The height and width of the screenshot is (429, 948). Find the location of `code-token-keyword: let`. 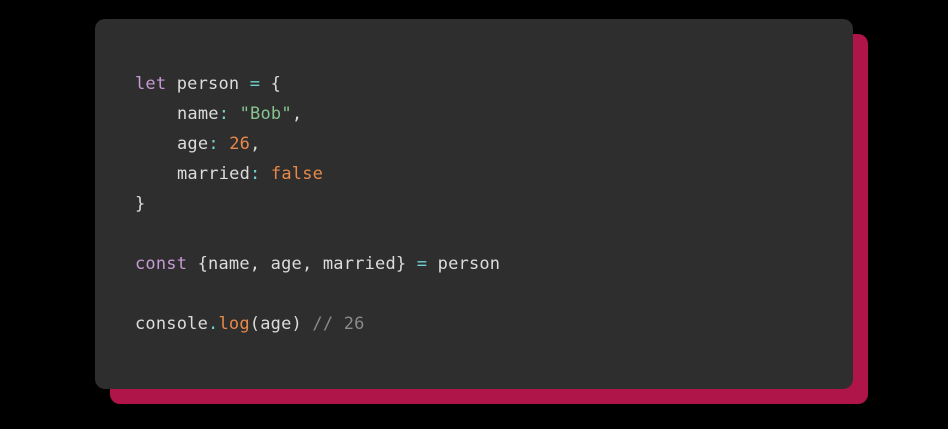

code-token-keyword: let is located at coordinates (151, 84).